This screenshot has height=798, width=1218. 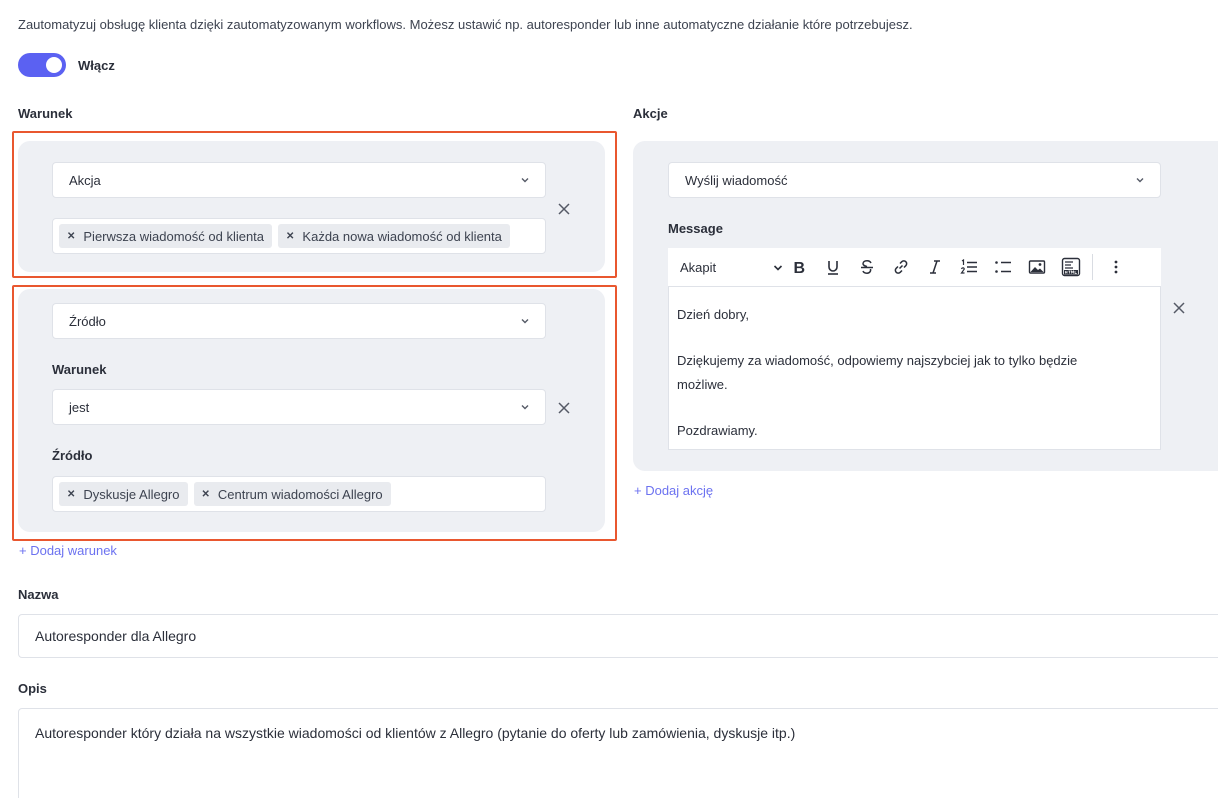 I want to click on svg-text: B, so click(x=800, y=267).